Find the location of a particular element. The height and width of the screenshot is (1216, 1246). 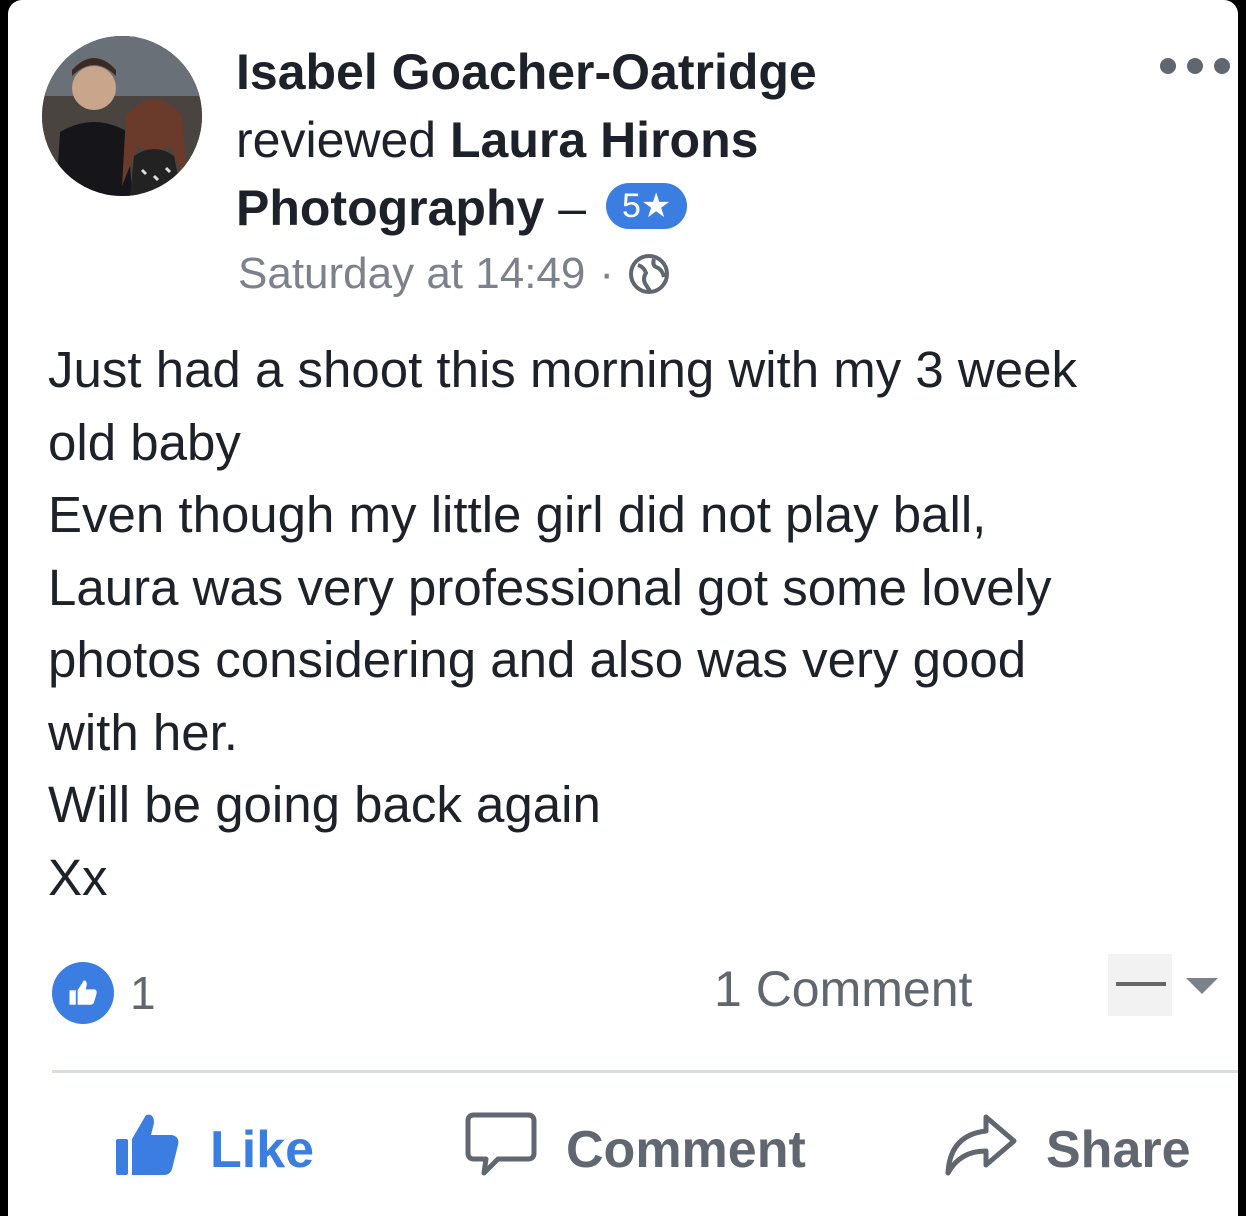

more-options-icon is located at coordinates (1195, 66).